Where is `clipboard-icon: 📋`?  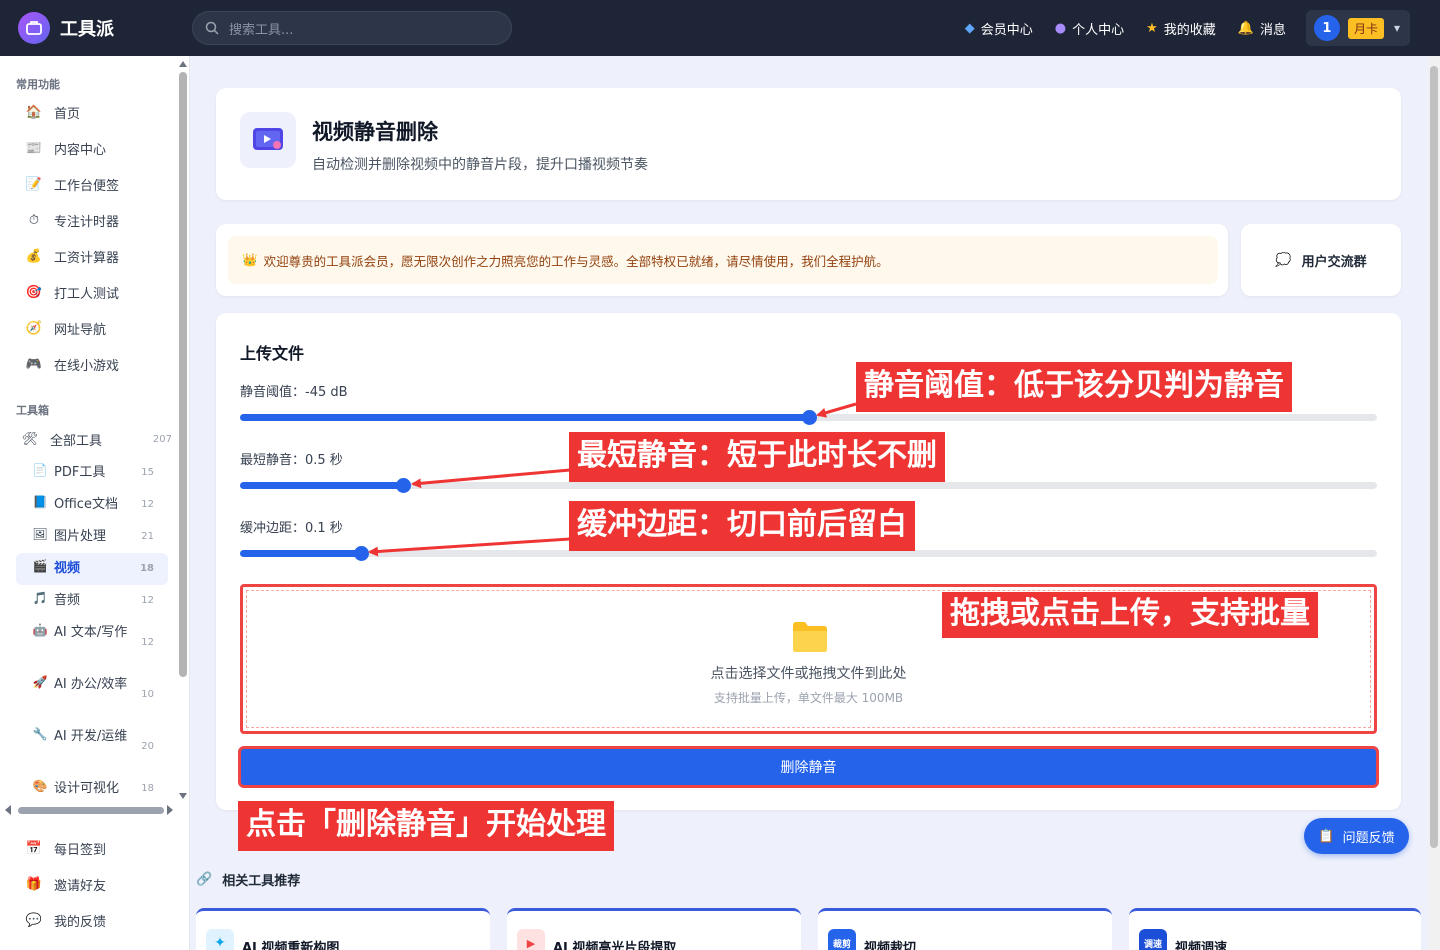 clipboard-icon: 📋 is located at coordinates (1326, 836).